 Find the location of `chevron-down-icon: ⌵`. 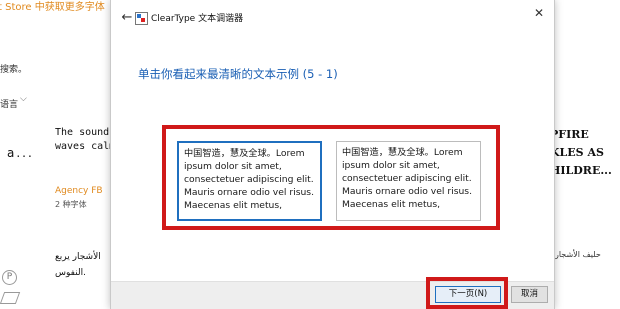

chevron-down-icon: ⌵ is located at coordinates (23, 99).